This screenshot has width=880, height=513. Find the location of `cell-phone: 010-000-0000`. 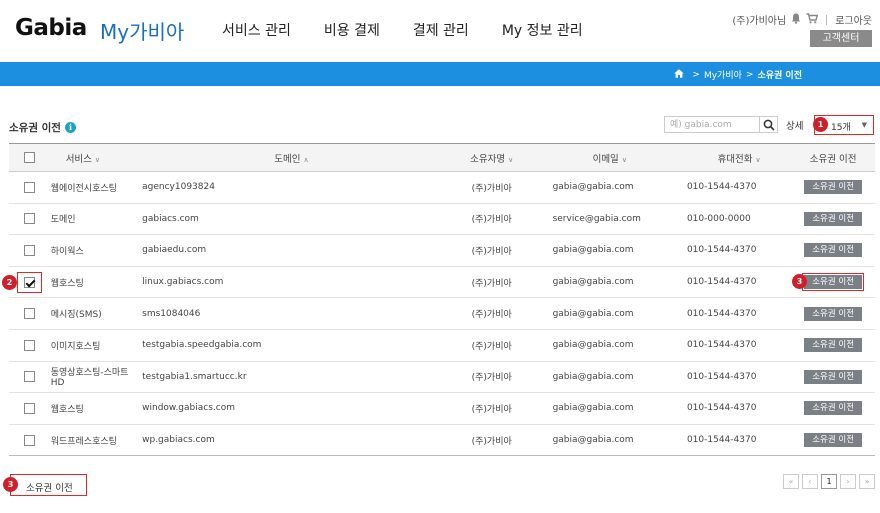

cell-phone: 010-000-0000 is located at coordinates (729, 219).